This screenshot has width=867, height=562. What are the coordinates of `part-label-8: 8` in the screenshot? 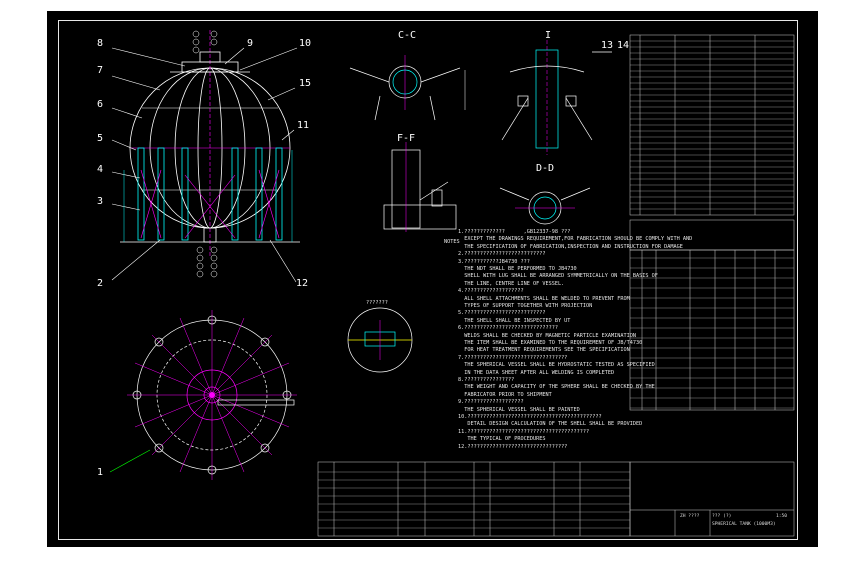 It's located at (100, 43).